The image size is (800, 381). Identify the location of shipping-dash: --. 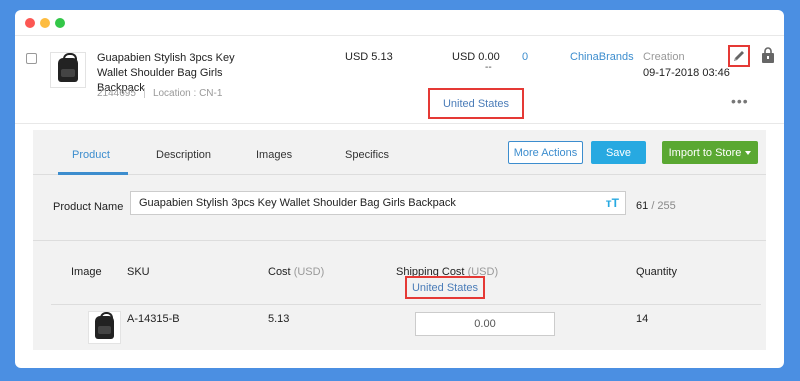
(488, 67).